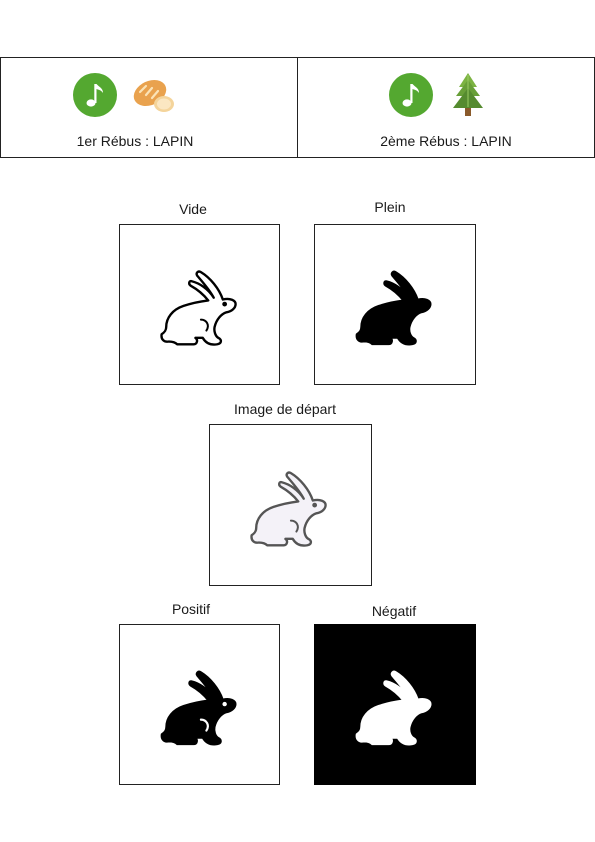 This screenshot has height=842, width=595. Describe the element at coordinates (446, 141) in the screenshot. I see `rebus-label-2: 2ème Rébus : LAPIN` at that location.